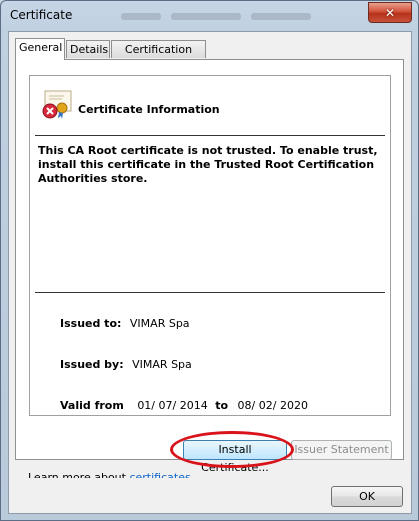 This screenshot has height=521, width=419. I want to click on tab-details: Details, so click(88, 49).